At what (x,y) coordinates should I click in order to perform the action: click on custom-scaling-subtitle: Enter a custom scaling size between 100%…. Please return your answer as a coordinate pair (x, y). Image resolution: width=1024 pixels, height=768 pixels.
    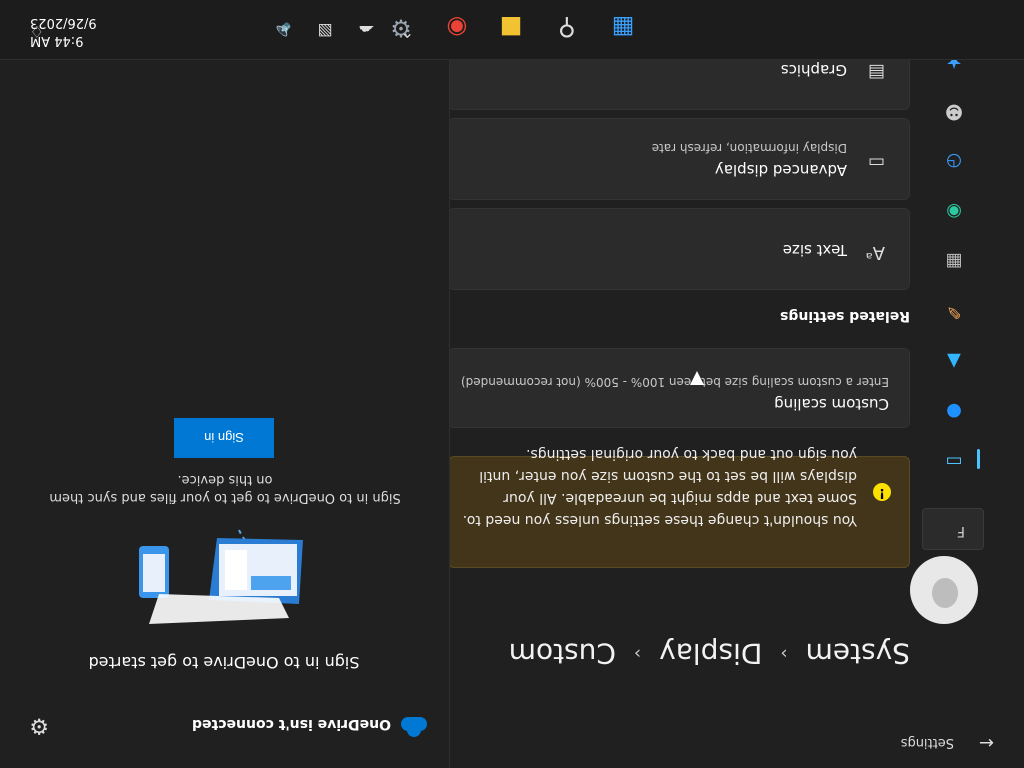
    Looking at the image, I should click on (674, 382).